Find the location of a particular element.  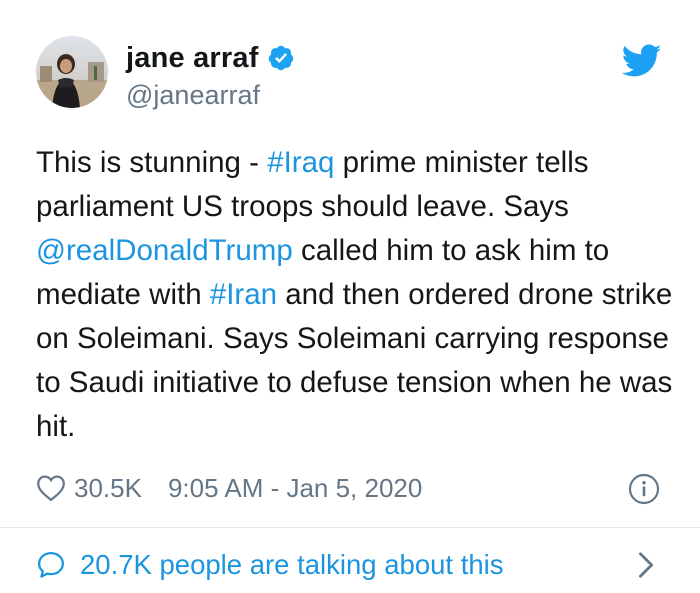

tweet-timestamp: 9:05 AM - Jan 5, 2020 is located at coordinates (295, 488).